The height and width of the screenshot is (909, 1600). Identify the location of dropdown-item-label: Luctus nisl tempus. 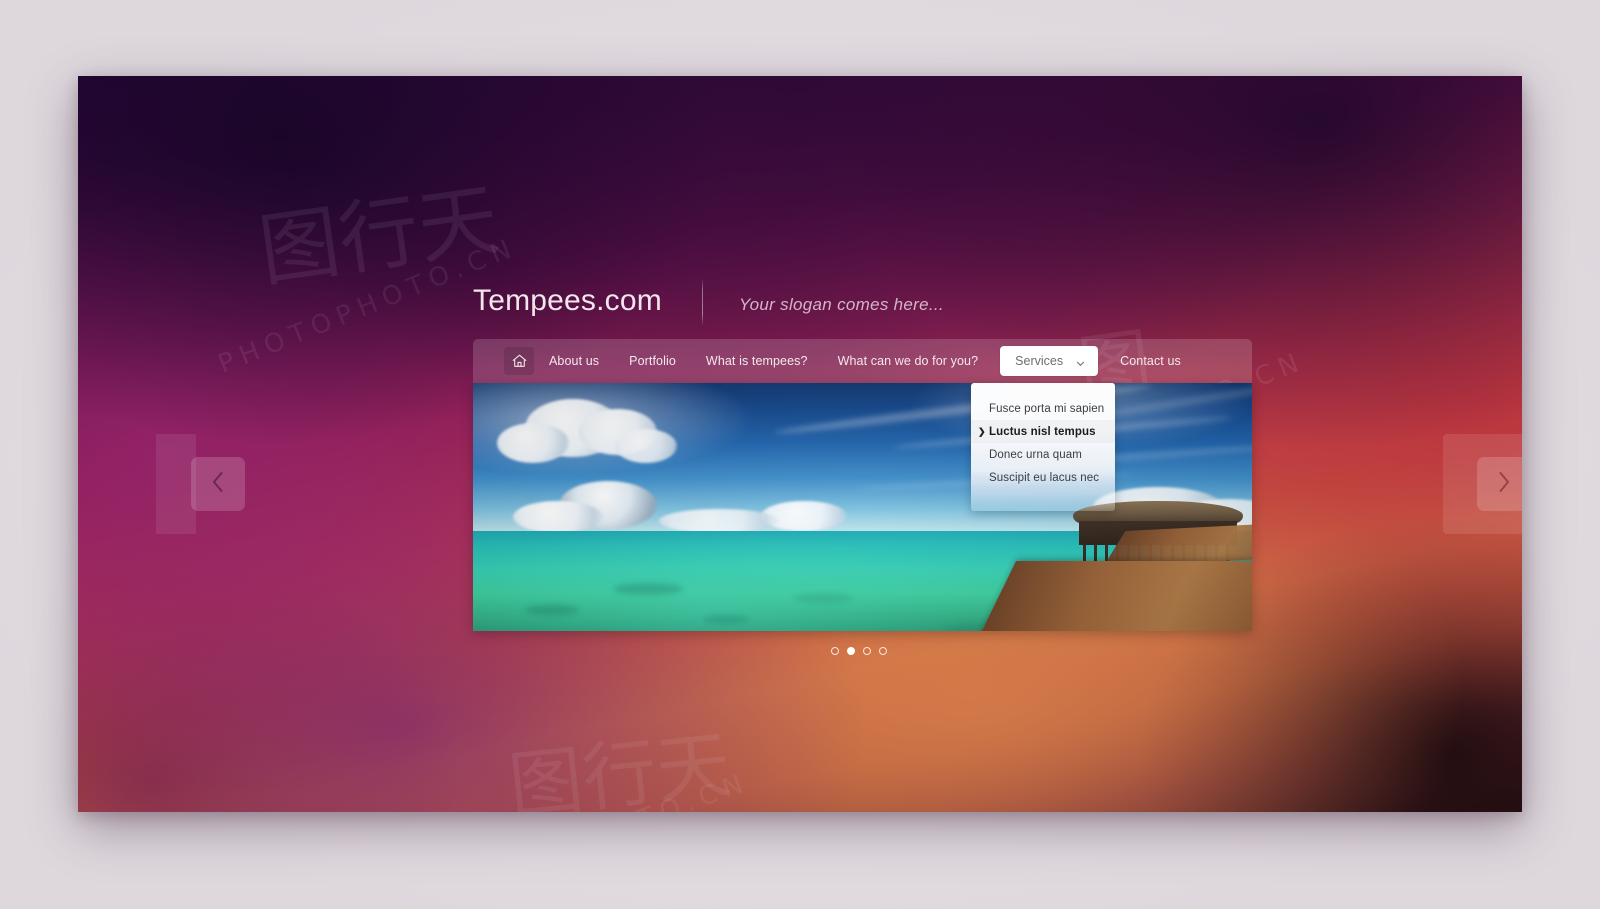
(1042, 431).